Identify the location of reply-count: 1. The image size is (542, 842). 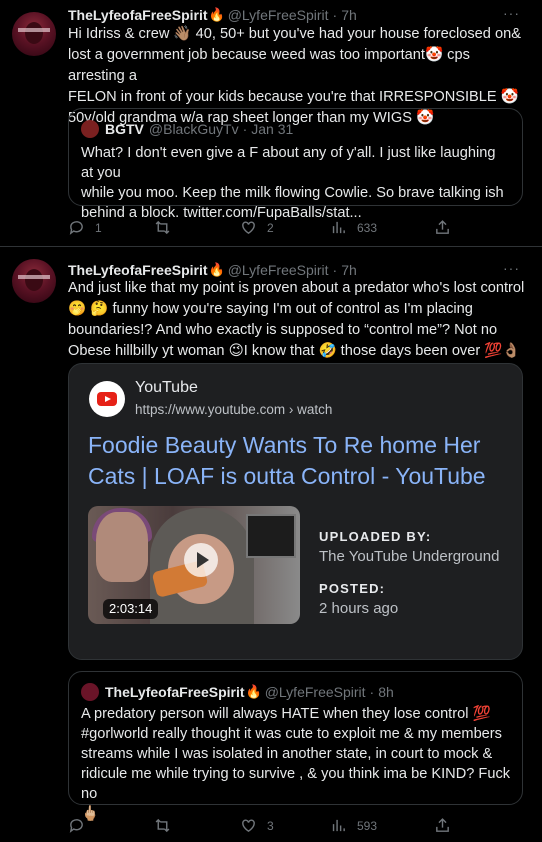
(98, 227).